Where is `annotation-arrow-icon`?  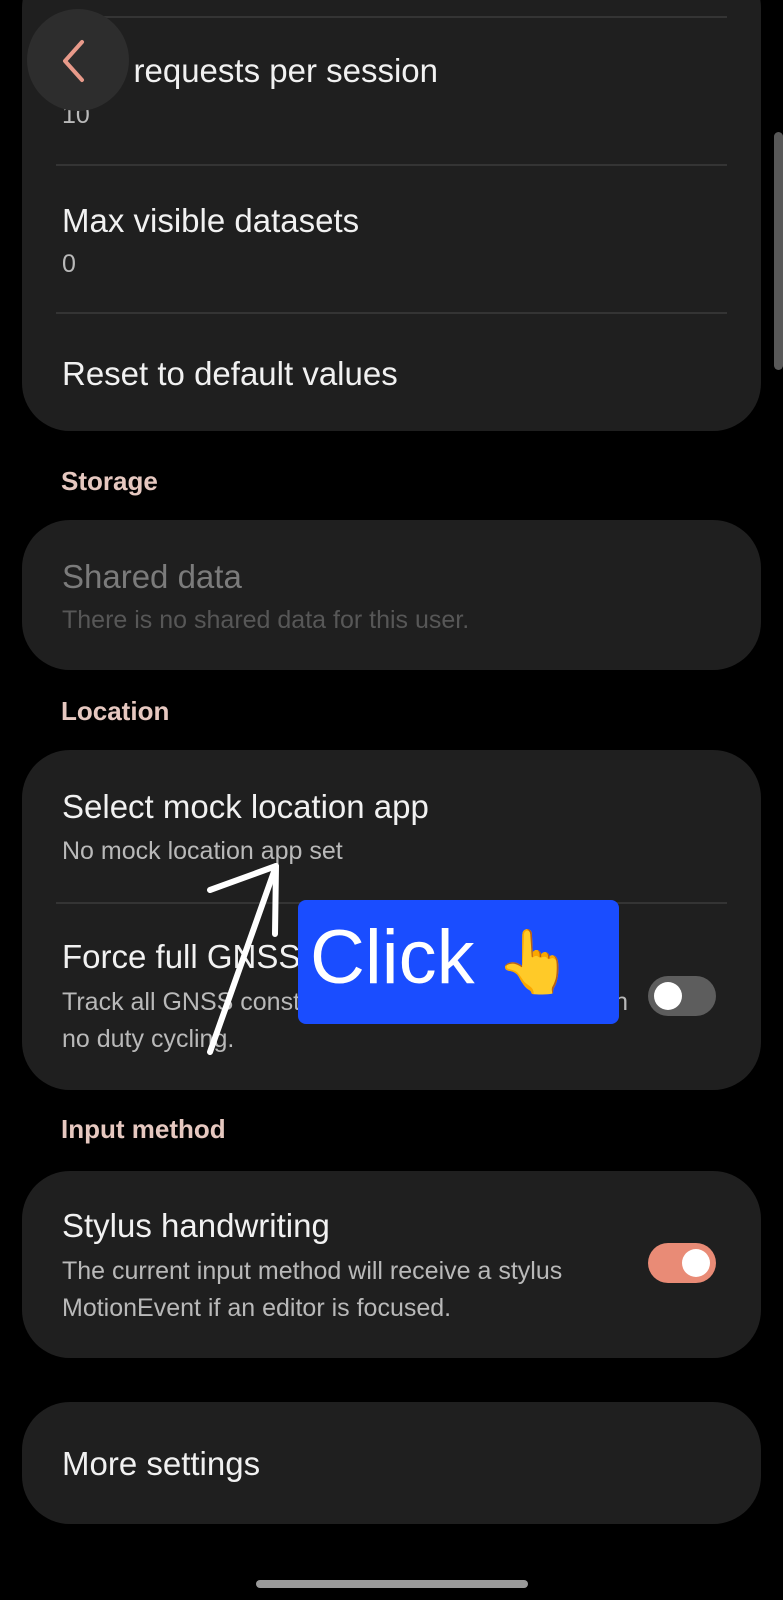 annotation-arrow-icon is located at coordinates (243, 959).